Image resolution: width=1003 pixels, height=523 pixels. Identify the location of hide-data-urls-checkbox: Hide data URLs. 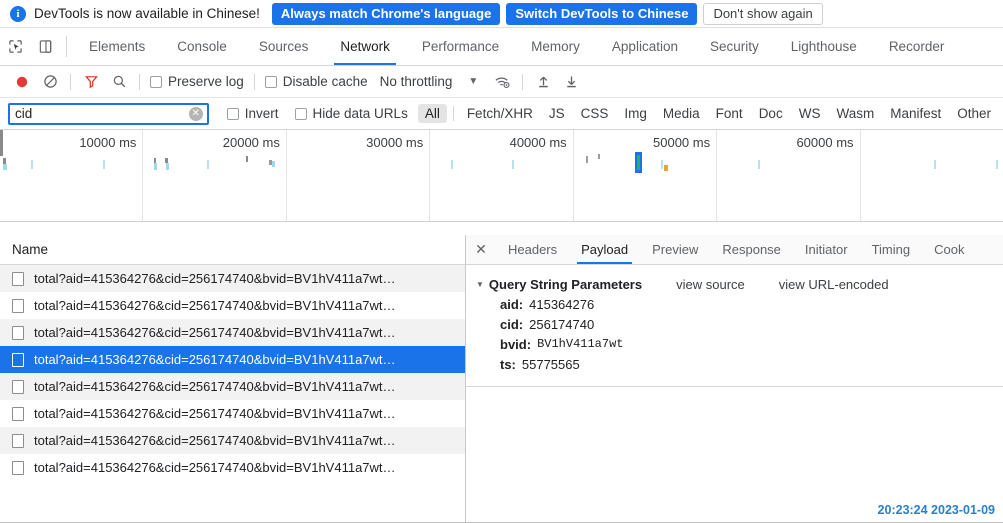
(351, 113).